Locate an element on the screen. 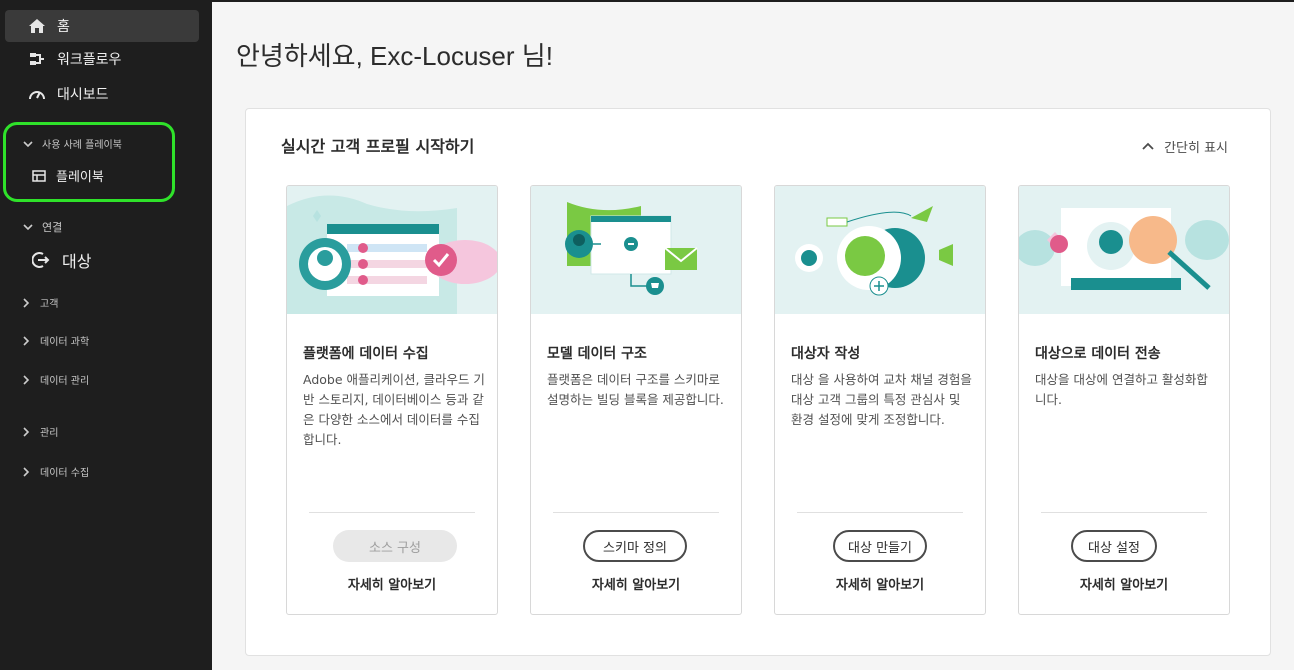  home-icon is located at coordinates (37, 26).